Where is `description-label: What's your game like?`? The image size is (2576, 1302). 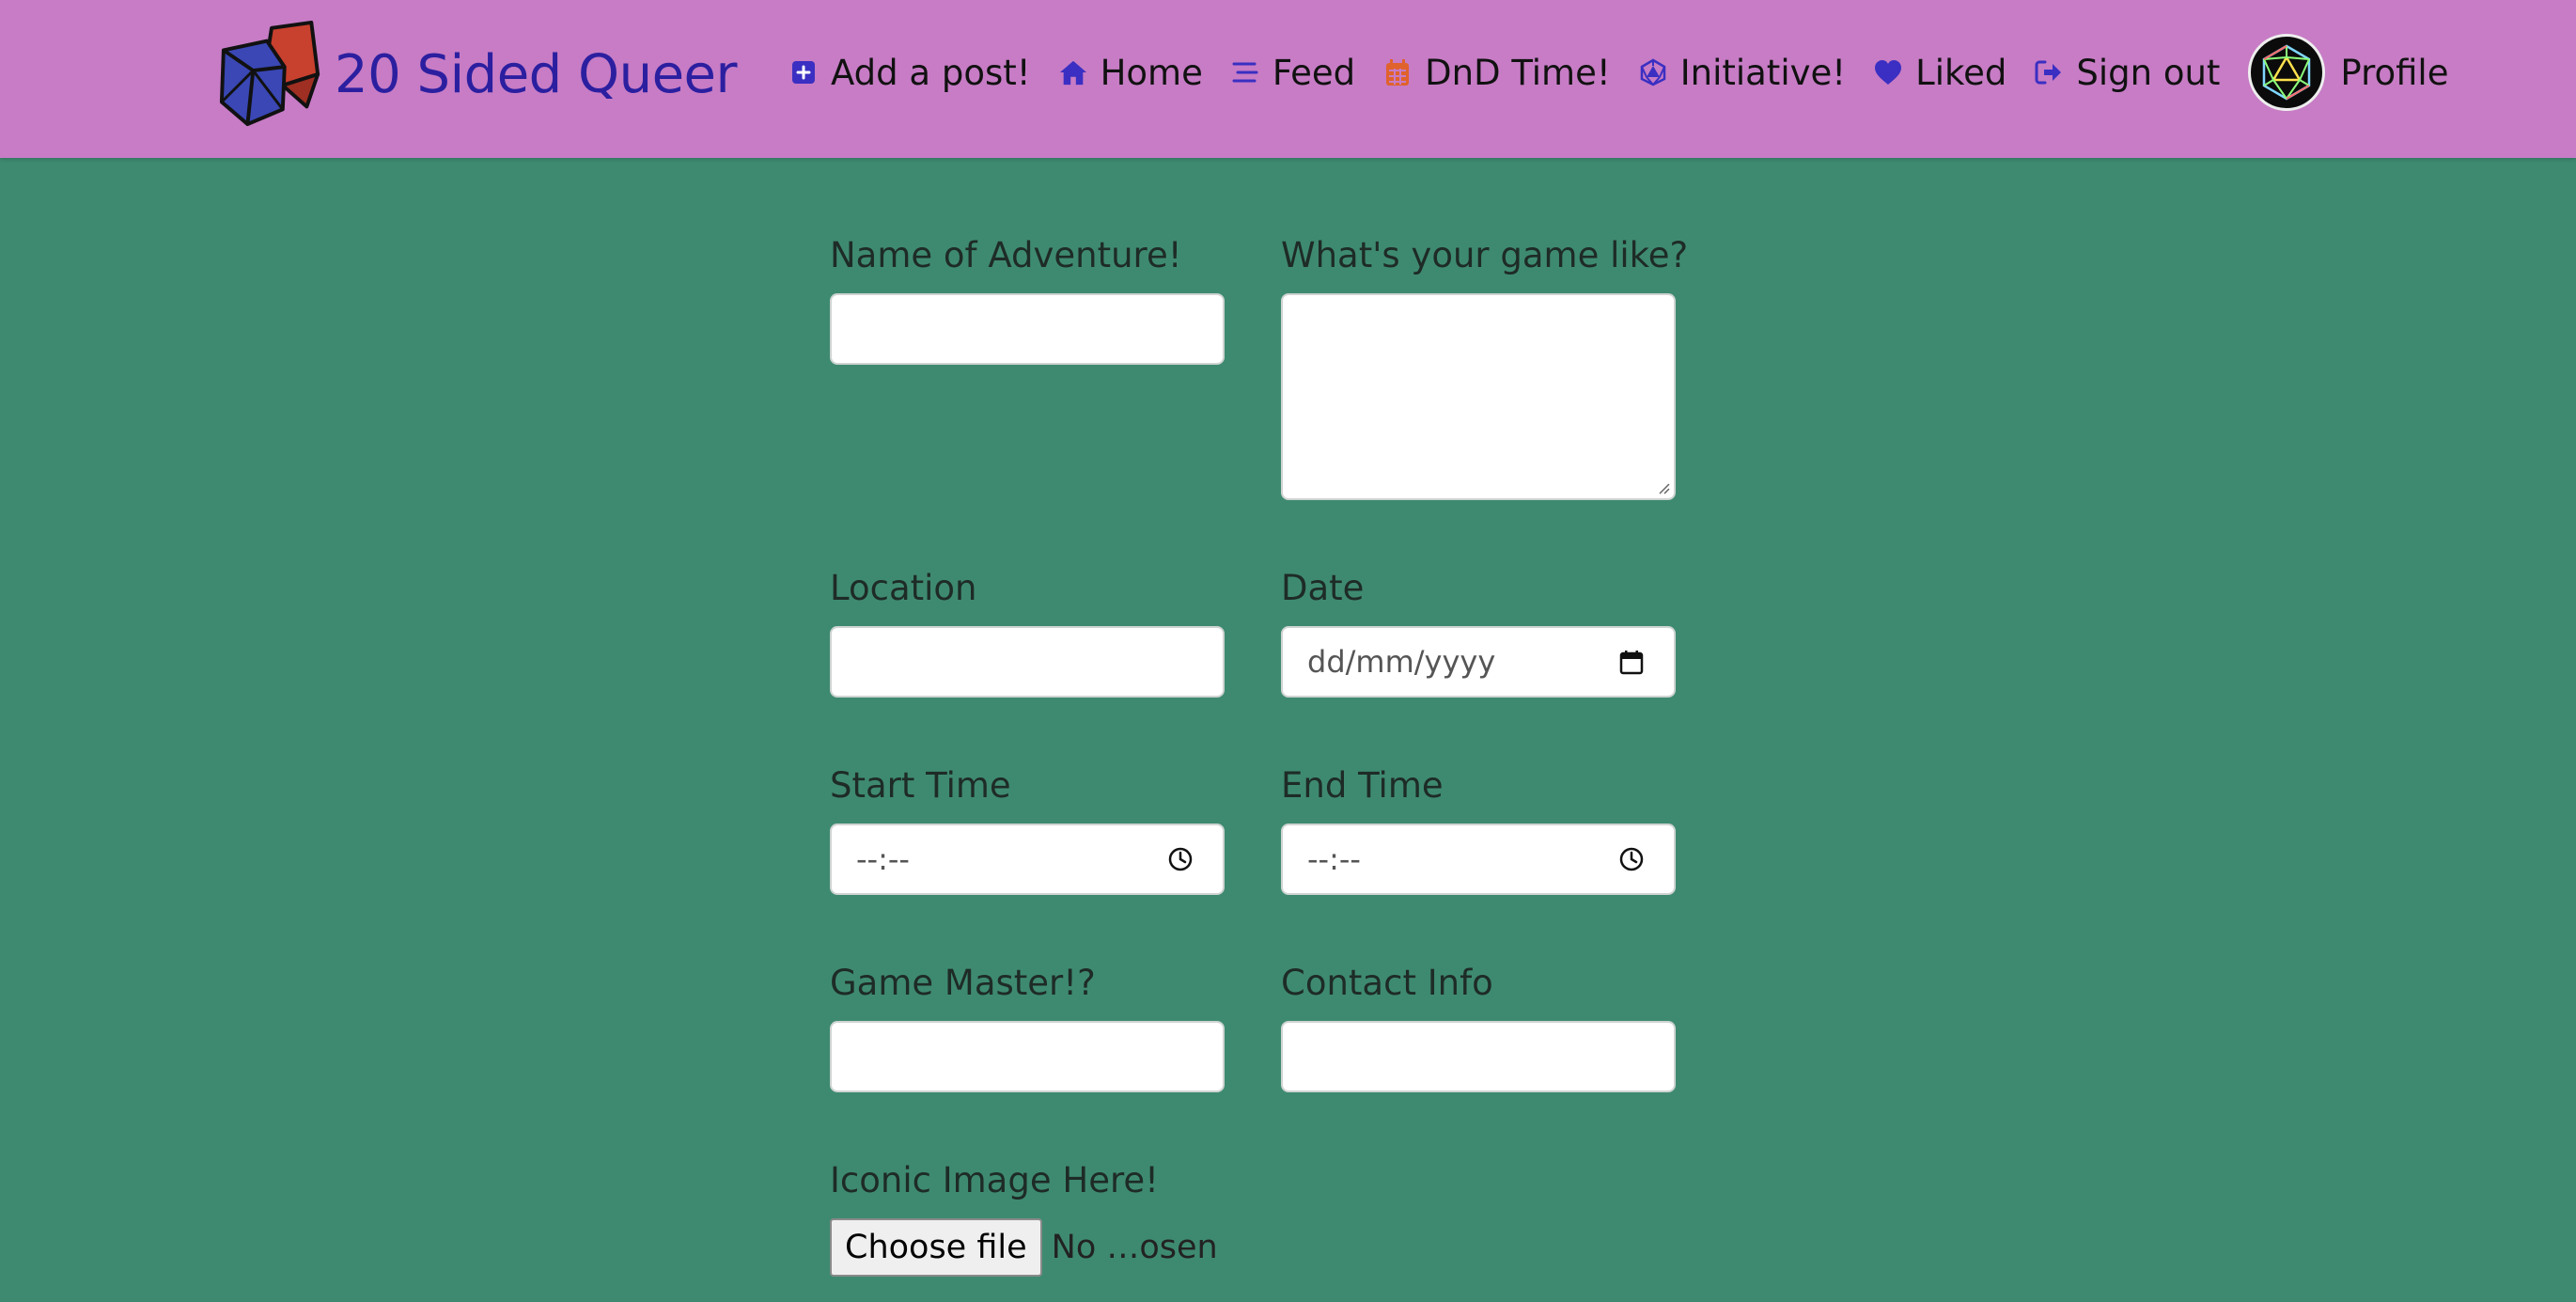
description-label: What's your game like? is located at coordinates (1485, 255).